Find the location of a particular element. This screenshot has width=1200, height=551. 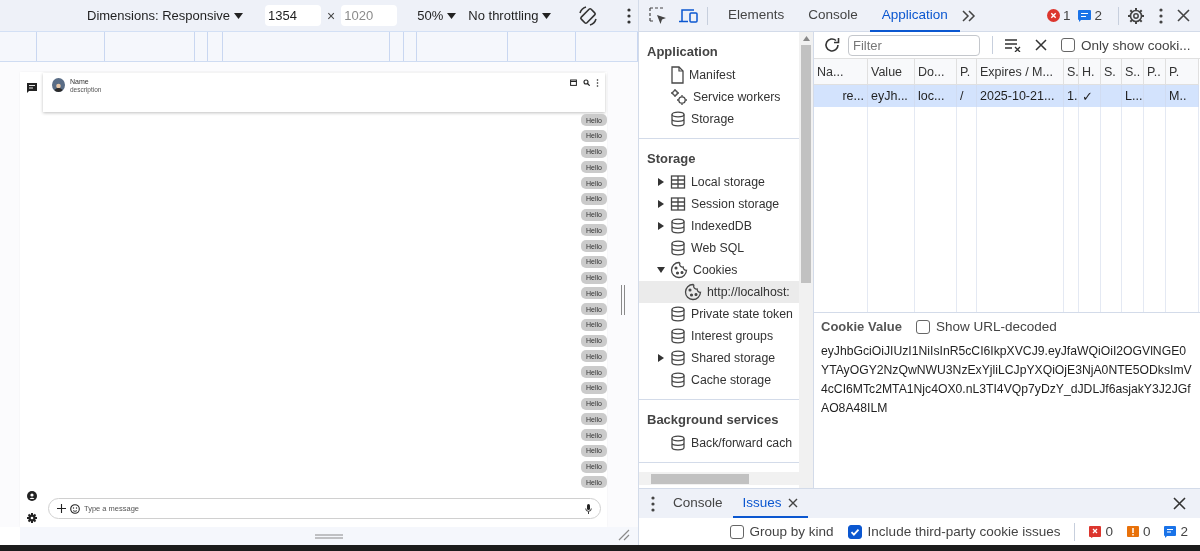

message-badge: 2 is located at coordinates (1090, 15).